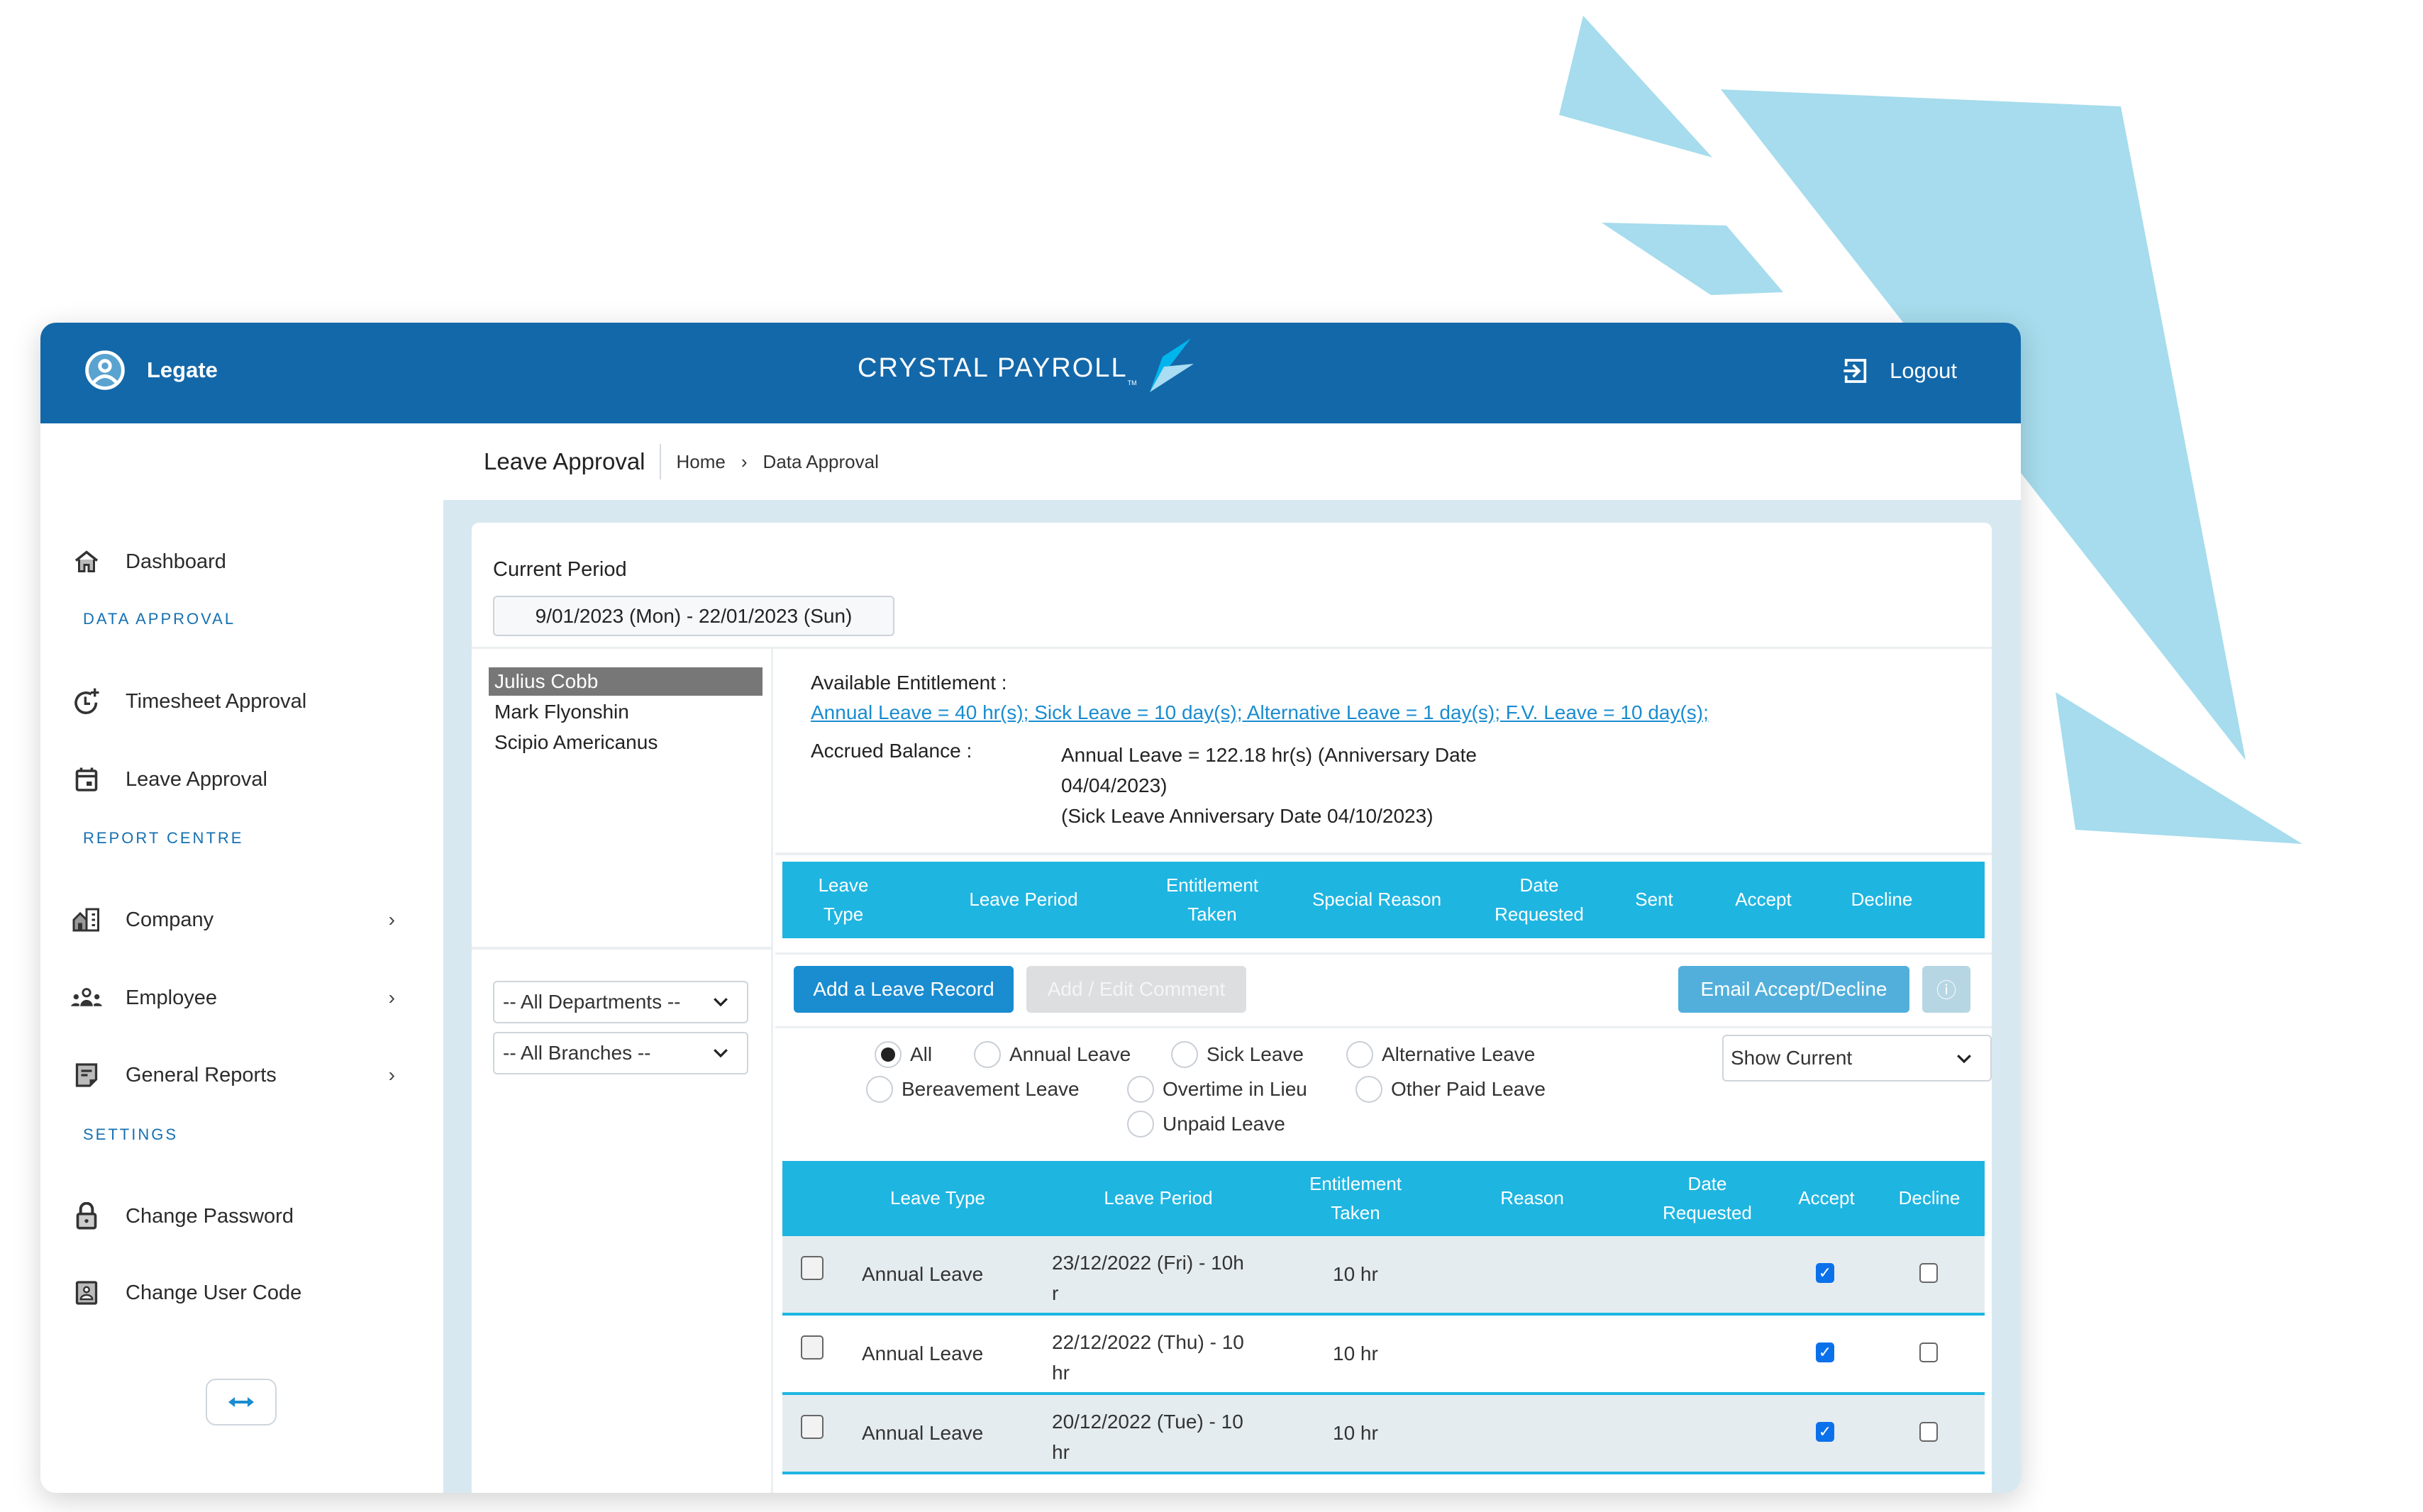 The width and height of the screenshot is (2423, 1512). Describe the element at coordinates (86, 920) in the screenshot. I see `building-icon` at that location.